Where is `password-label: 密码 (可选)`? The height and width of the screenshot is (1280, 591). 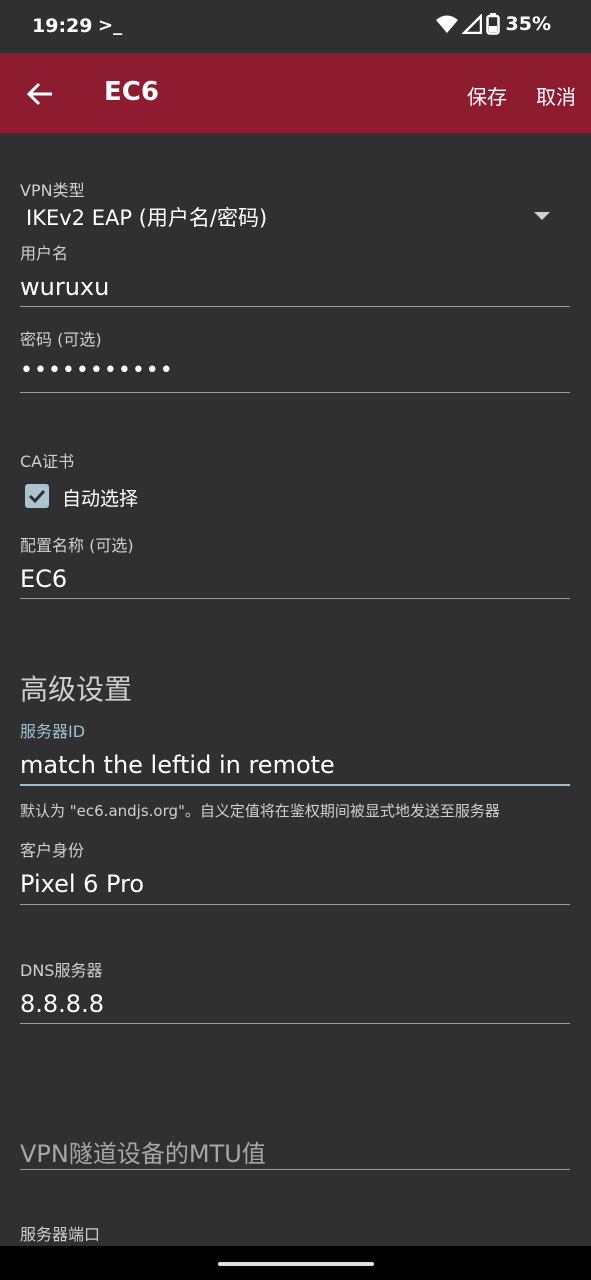
password-label: 密码 (可选) is located at coordinates (61, 339).